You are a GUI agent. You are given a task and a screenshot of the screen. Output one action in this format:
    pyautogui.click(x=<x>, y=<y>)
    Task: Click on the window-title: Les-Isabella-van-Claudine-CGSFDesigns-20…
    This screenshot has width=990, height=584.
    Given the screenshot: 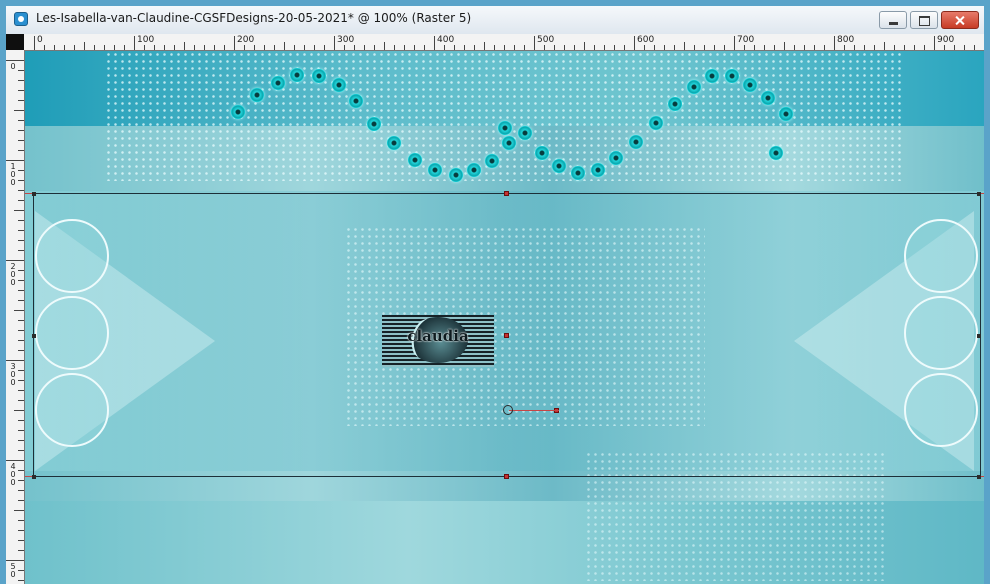 What is the action you would take?
    pyautogui.click(x=254, y=18)
    